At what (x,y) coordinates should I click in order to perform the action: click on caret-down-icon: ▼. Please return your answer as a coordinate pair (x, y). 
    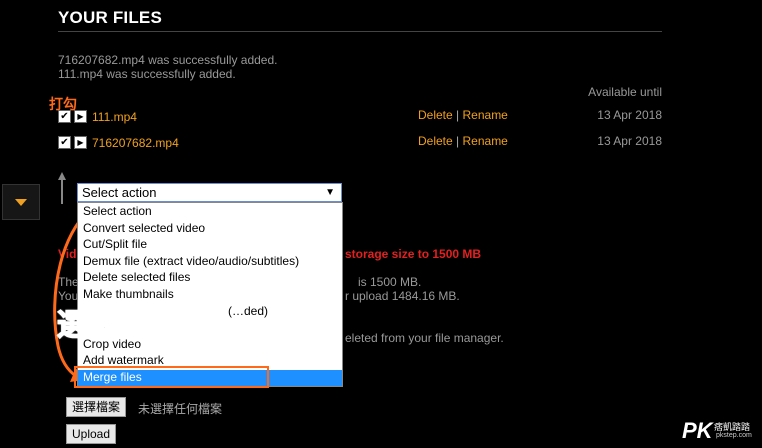
    Looking at the image, I should click on (330, 192).